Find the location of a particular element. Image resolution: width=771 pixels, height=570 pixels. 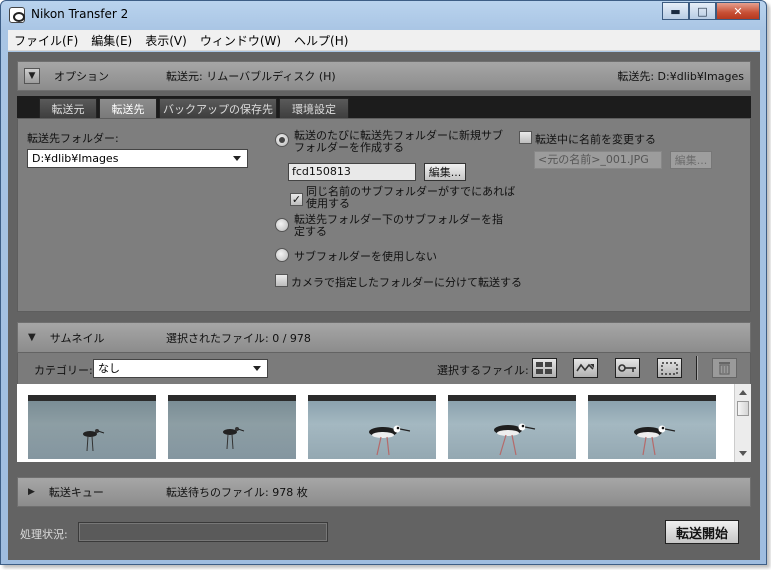

category-select: なし is located at coordinates (180, 368).